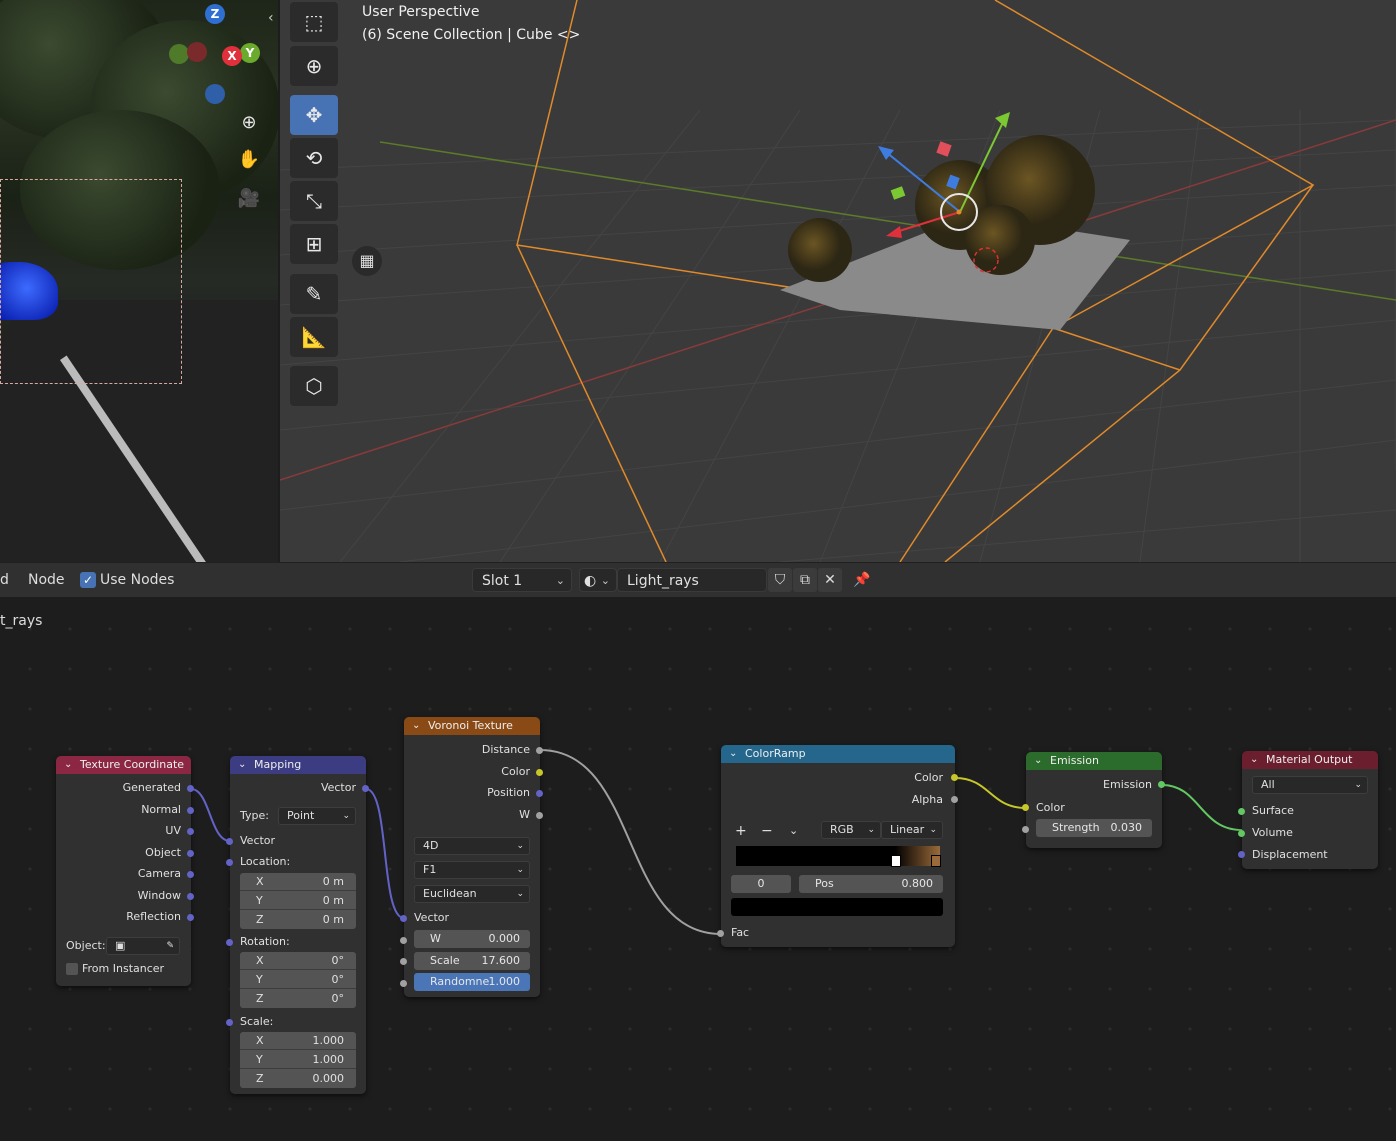 This screenshot has height=1141, width=1396. Describe the element at coordinates (314, 386) in the screenshot. I see `add-cube-icon: ⬡` at that location.